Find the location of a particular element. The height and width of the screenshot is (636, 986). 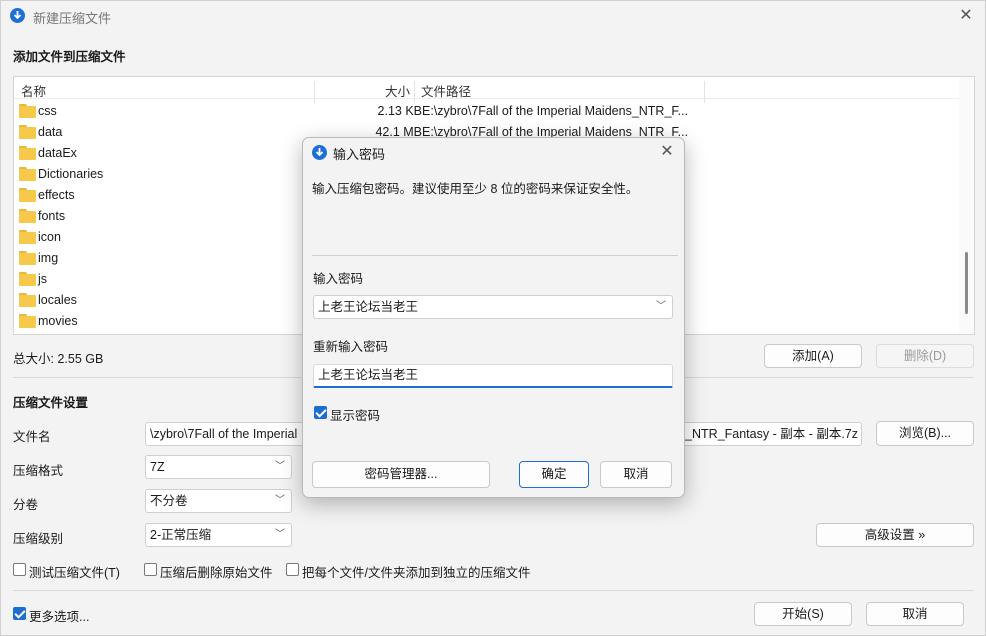

separate-archives-checkbox is located at coordinates (292, 569).